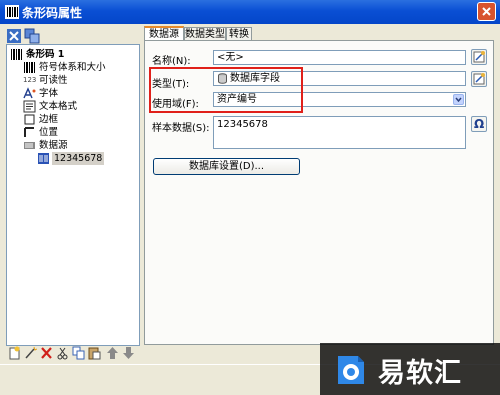  I want to click on tree-action-toolbar, so click(74, 354).